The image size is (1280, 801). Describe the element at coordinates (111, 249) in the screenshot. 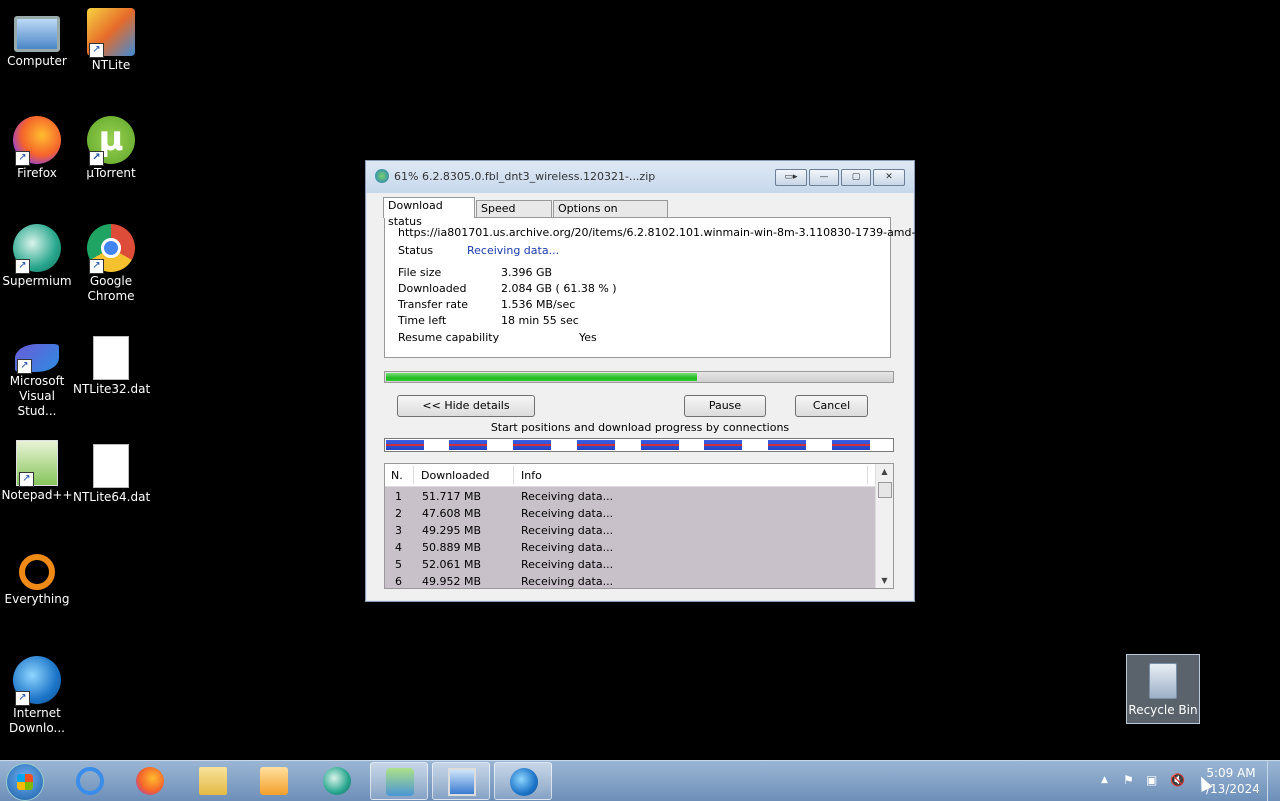

I see `chrome-icon: ↗` at that location.